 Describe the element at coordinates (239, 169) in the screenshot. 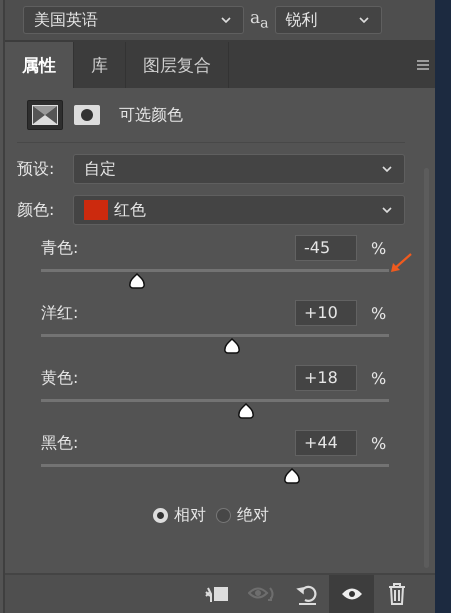

I see `preset-dropdown: 自定` at that location.